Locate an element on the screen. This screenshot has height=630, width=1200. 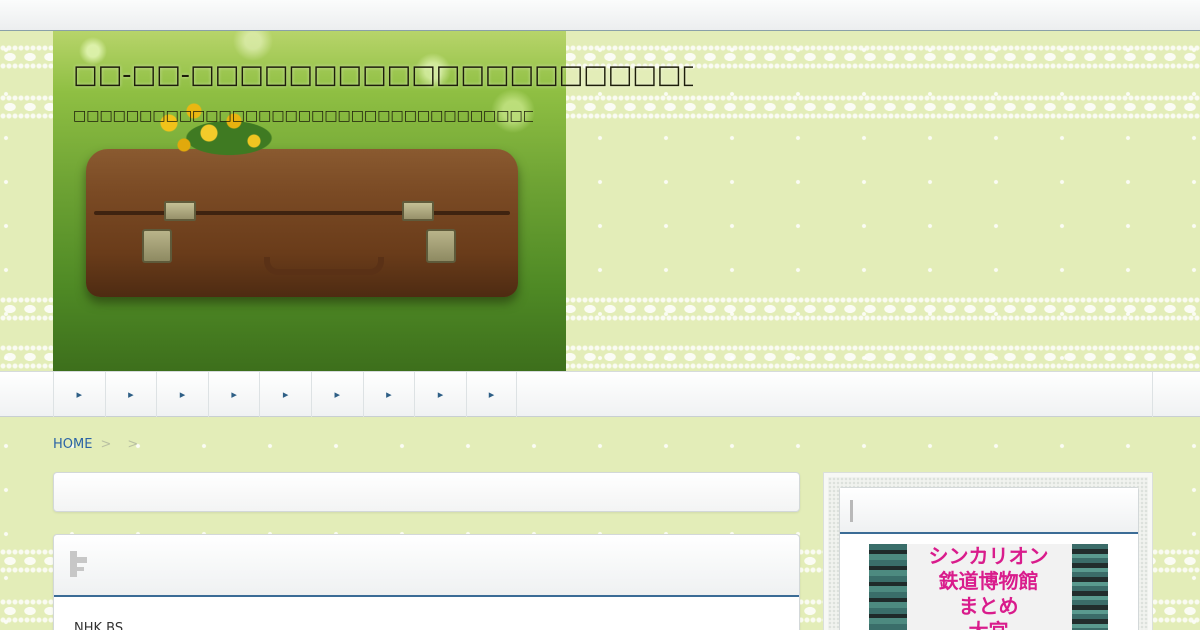
sidebar-widget: シンカリオン 鉄道博物館 まとめ 大宮 is located at coordinates (989, 558).